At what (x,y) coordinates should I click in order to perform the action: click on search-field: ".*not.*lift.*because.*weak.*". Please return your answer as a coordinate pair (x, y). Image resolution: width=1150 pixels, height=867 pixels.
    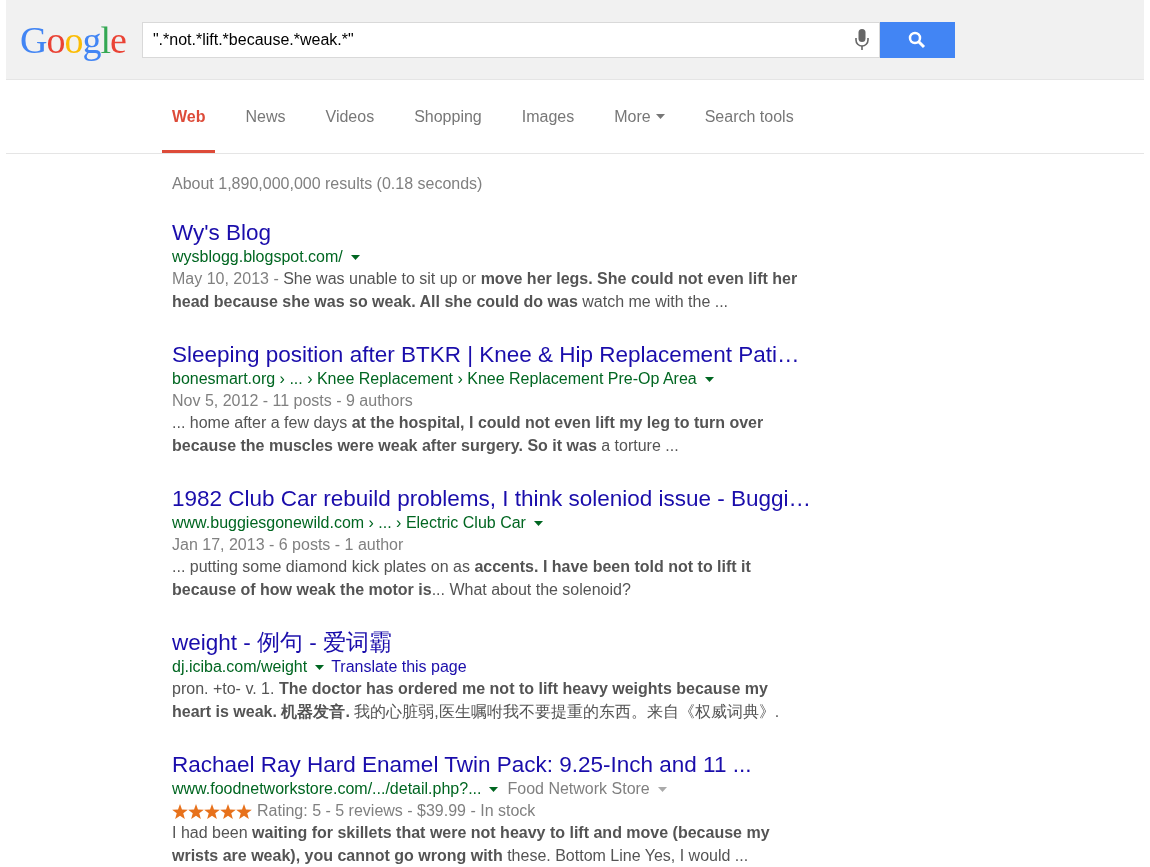
    Looking at the image, I should click on (510, 39).